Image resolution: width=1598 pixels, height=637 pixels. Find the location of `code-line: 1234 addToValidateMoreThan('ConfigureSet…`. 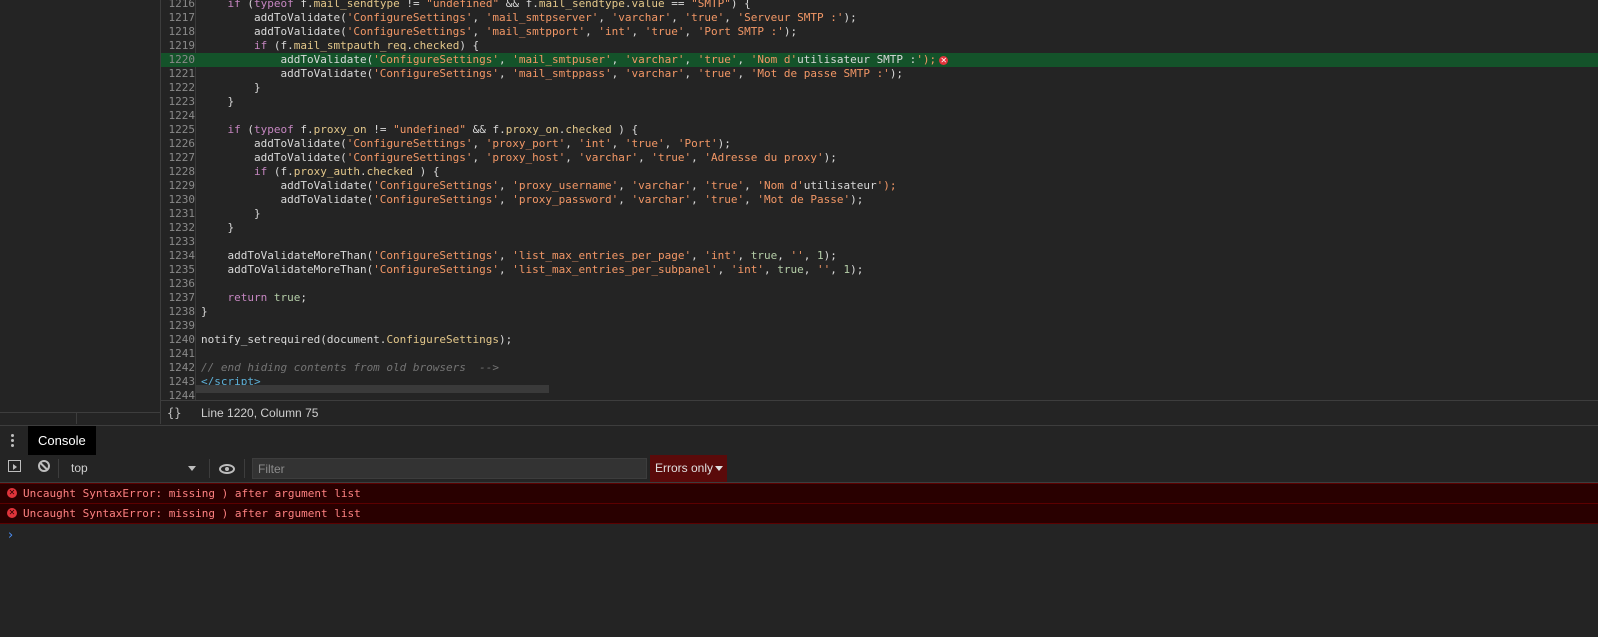

code-line: 1234 addToValidateMoreThan('ConfigureSet… is located at coordinates (879, 256).